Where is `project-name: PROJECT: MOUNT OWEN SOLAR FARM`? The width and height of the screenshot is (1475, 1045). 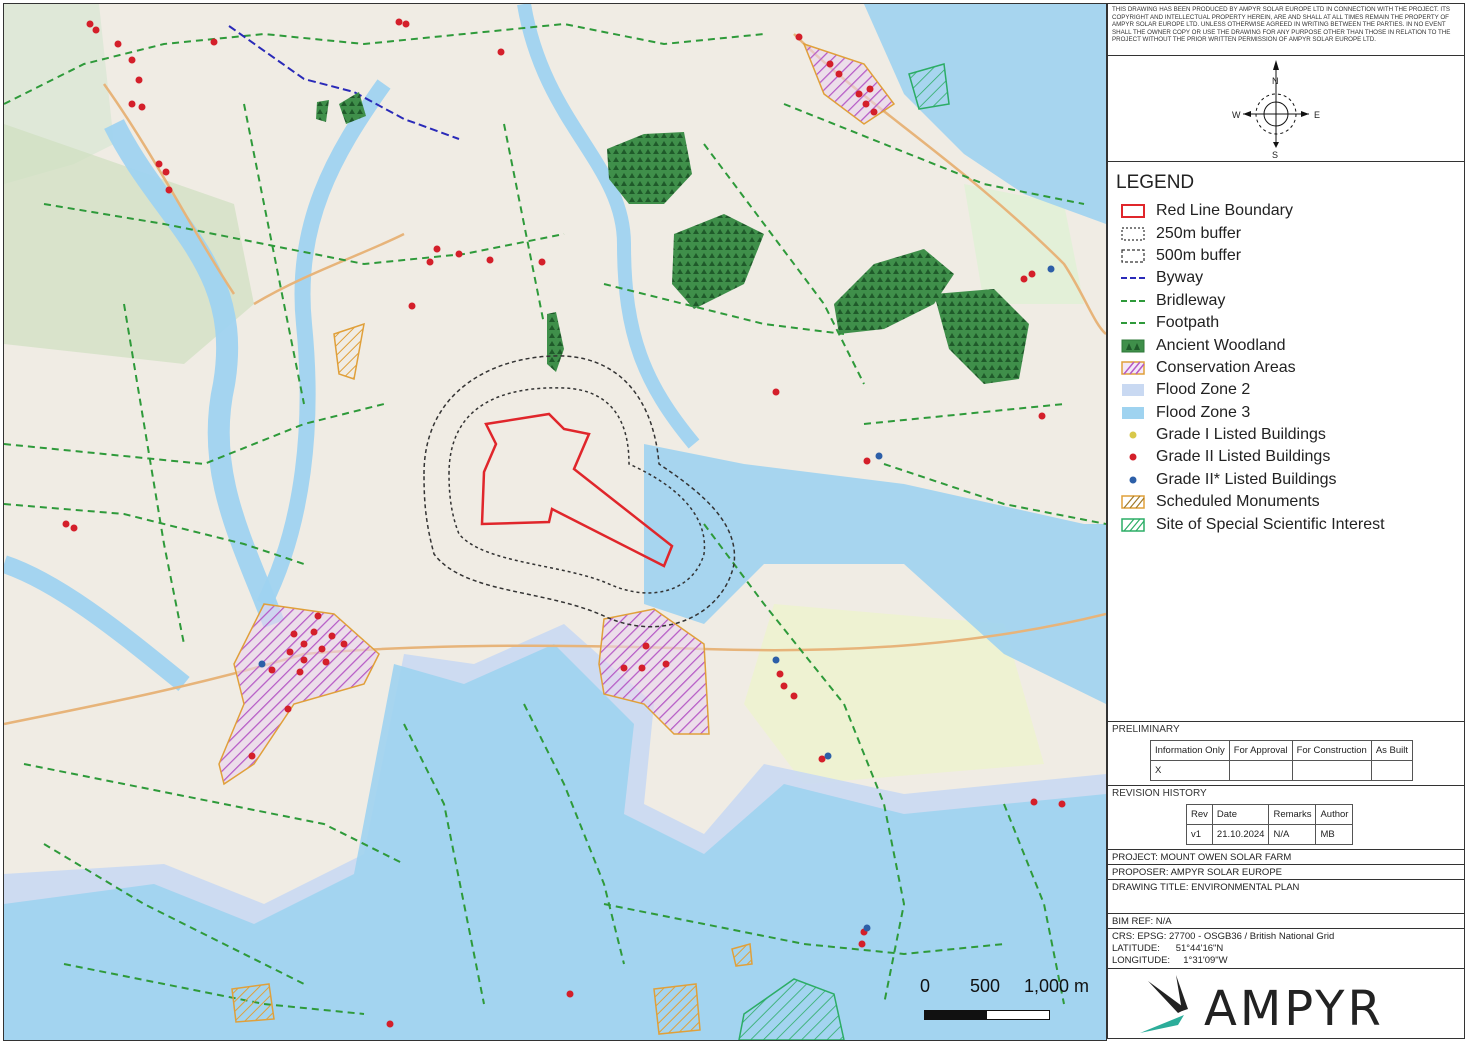
project-name: PROJECT: MOUNT OWEN SOLAR FARM is located at coordinates (1286, 857).